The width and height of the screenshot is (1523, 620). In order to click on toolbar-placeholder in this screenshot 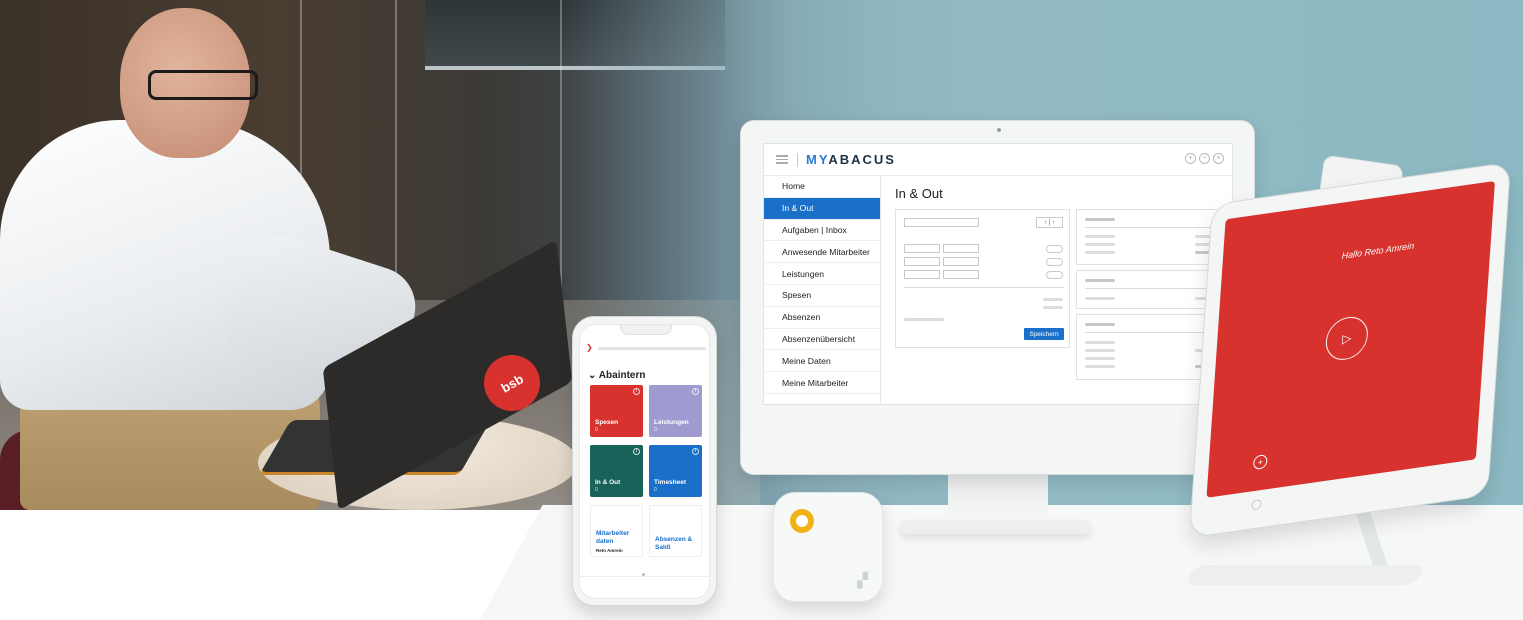, I will do `click(652, 348)`.